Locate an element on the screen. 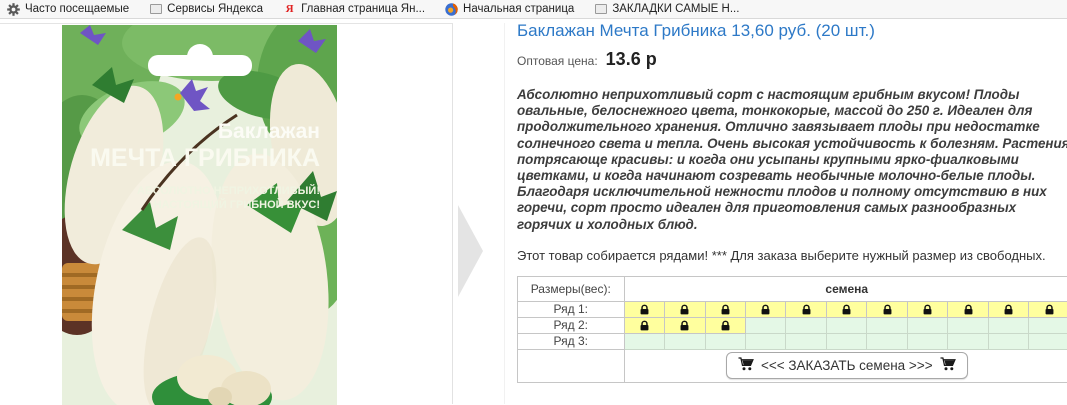  table-header-sizes: Размеры(вес): is located at coordinates (571, 288).